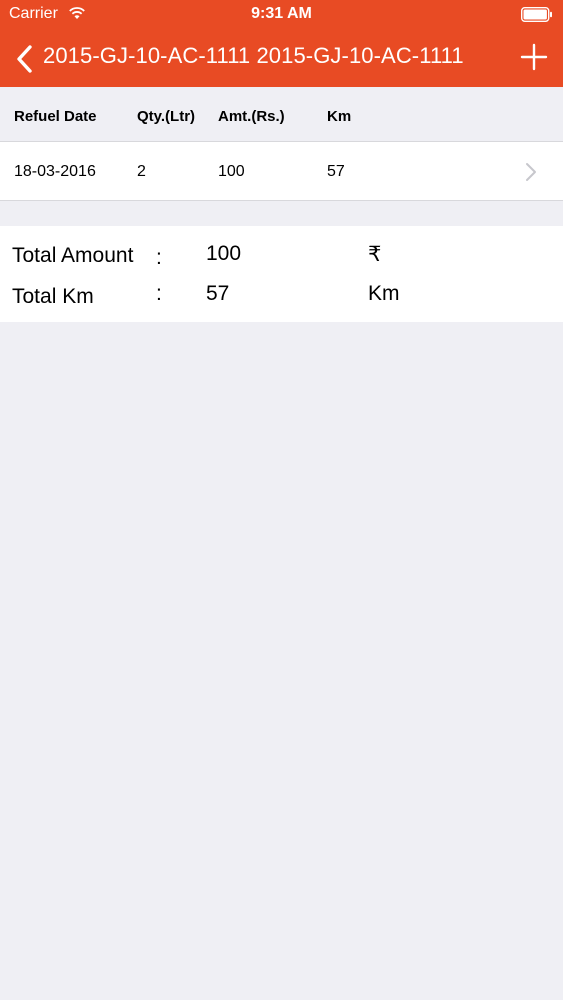 The width and height of the screenshot is (563, 1000). I want to click on cell-km: 57, so click(336, 171).